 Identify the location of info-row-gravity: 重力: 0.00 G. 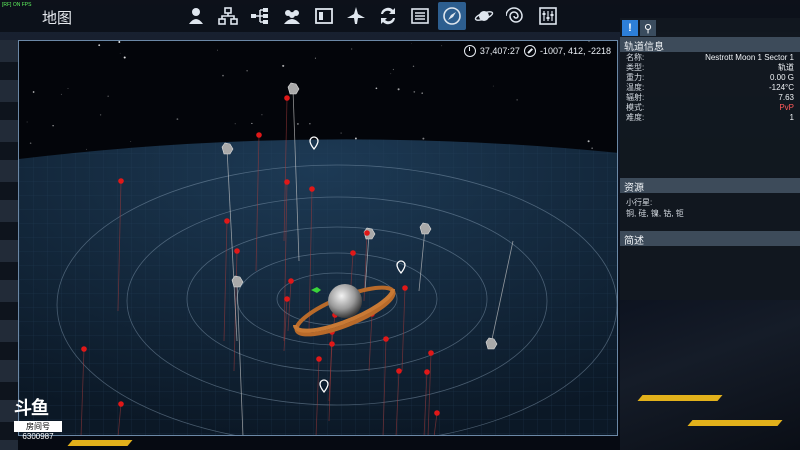
(710, 77).